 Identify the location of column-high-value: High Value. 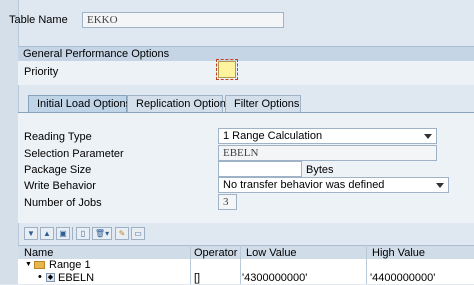
(398, 253).